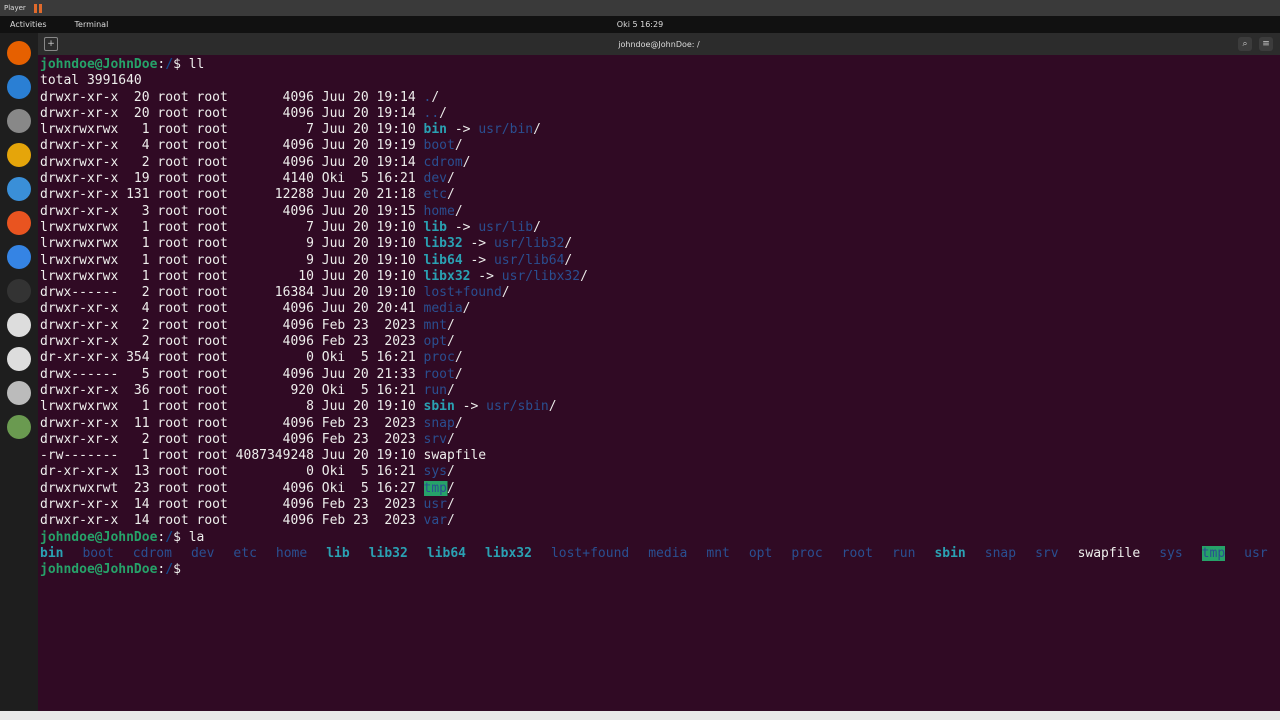 This screenshot has height=720, width=1280. I want to click on entry-name: lib, so click(435, 227).